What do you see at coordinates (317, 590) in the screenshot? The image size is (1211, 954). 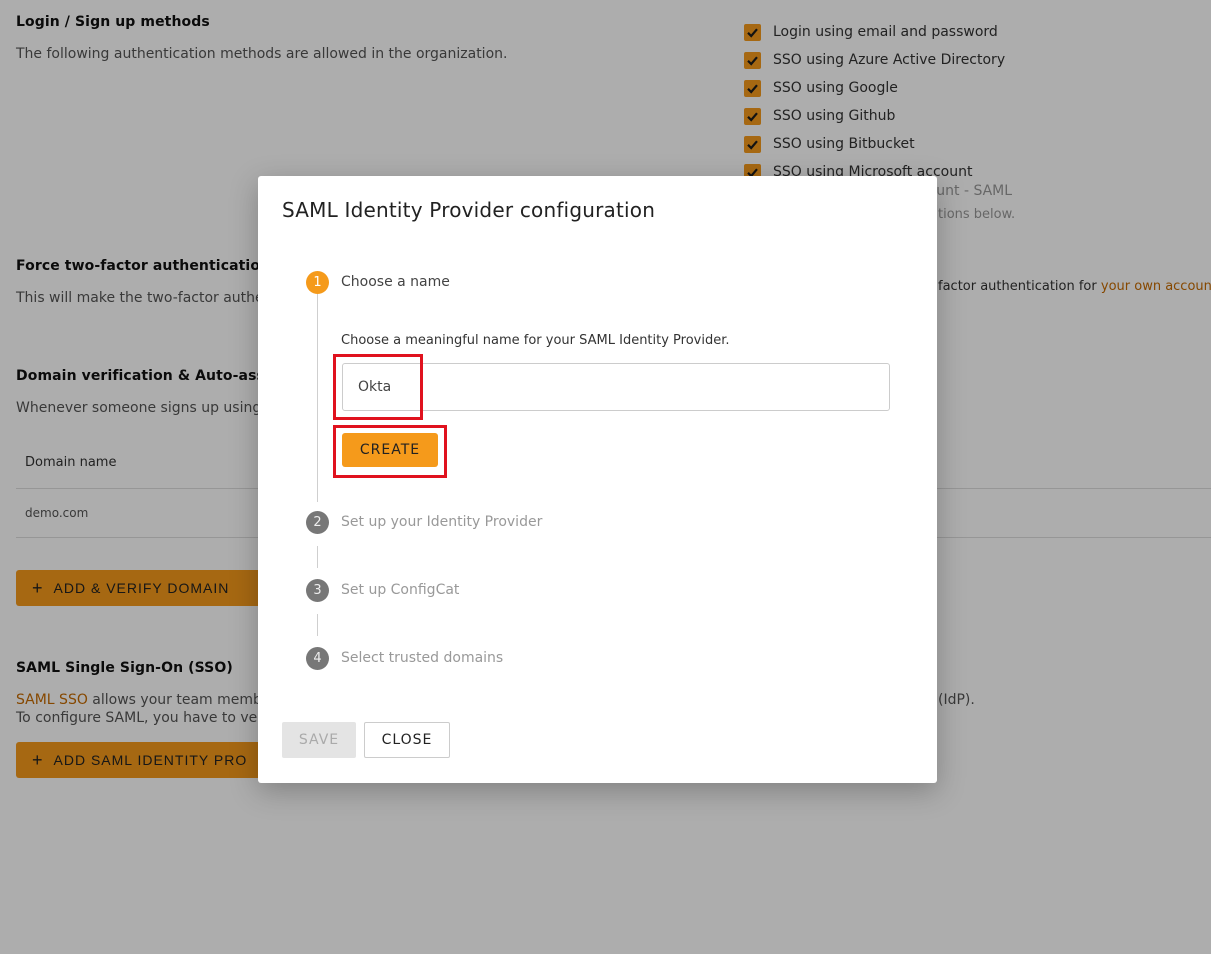 I see `step-3-number: 3` at bounding box center [317, 590].